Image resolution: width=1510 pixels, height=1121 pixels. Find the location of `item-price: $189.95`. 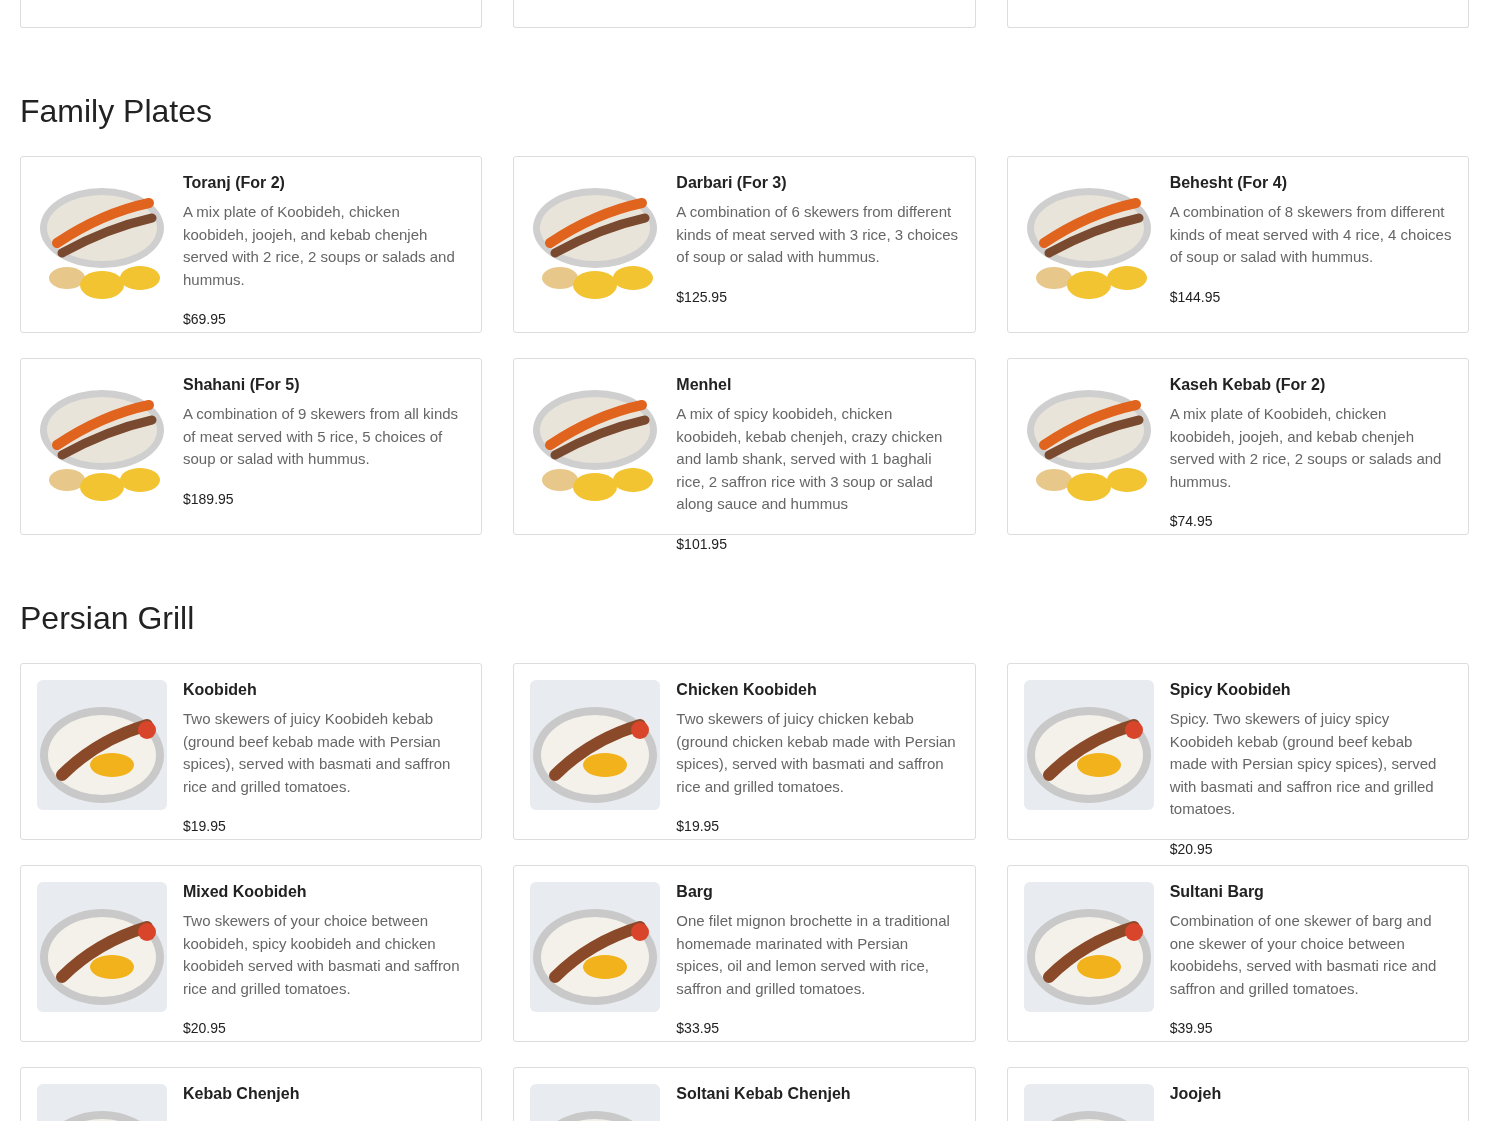

item-price: $189.95 is located at coordinates (209, 499).